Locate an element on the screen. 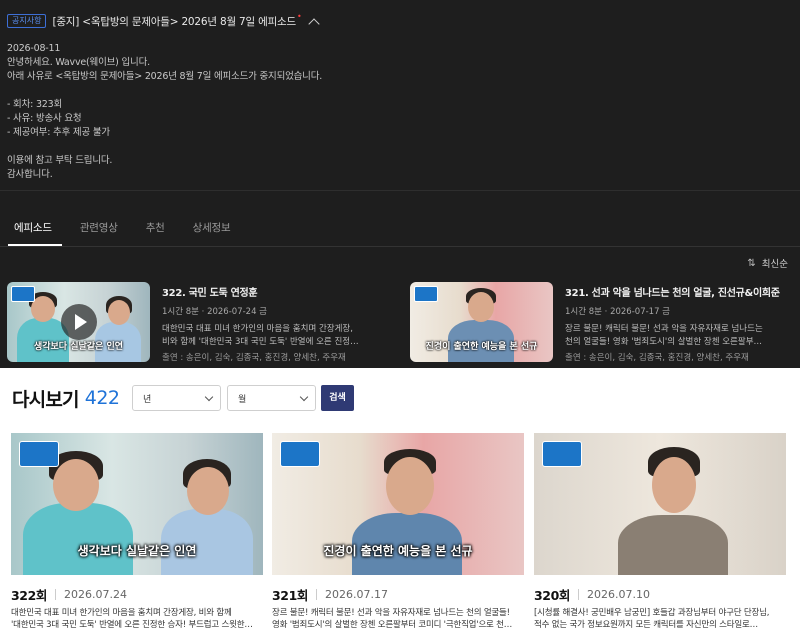 Image resolution: width=800 pixels, height=640 pixels. month-select-value: 월 is located at coordinates (242, 400).